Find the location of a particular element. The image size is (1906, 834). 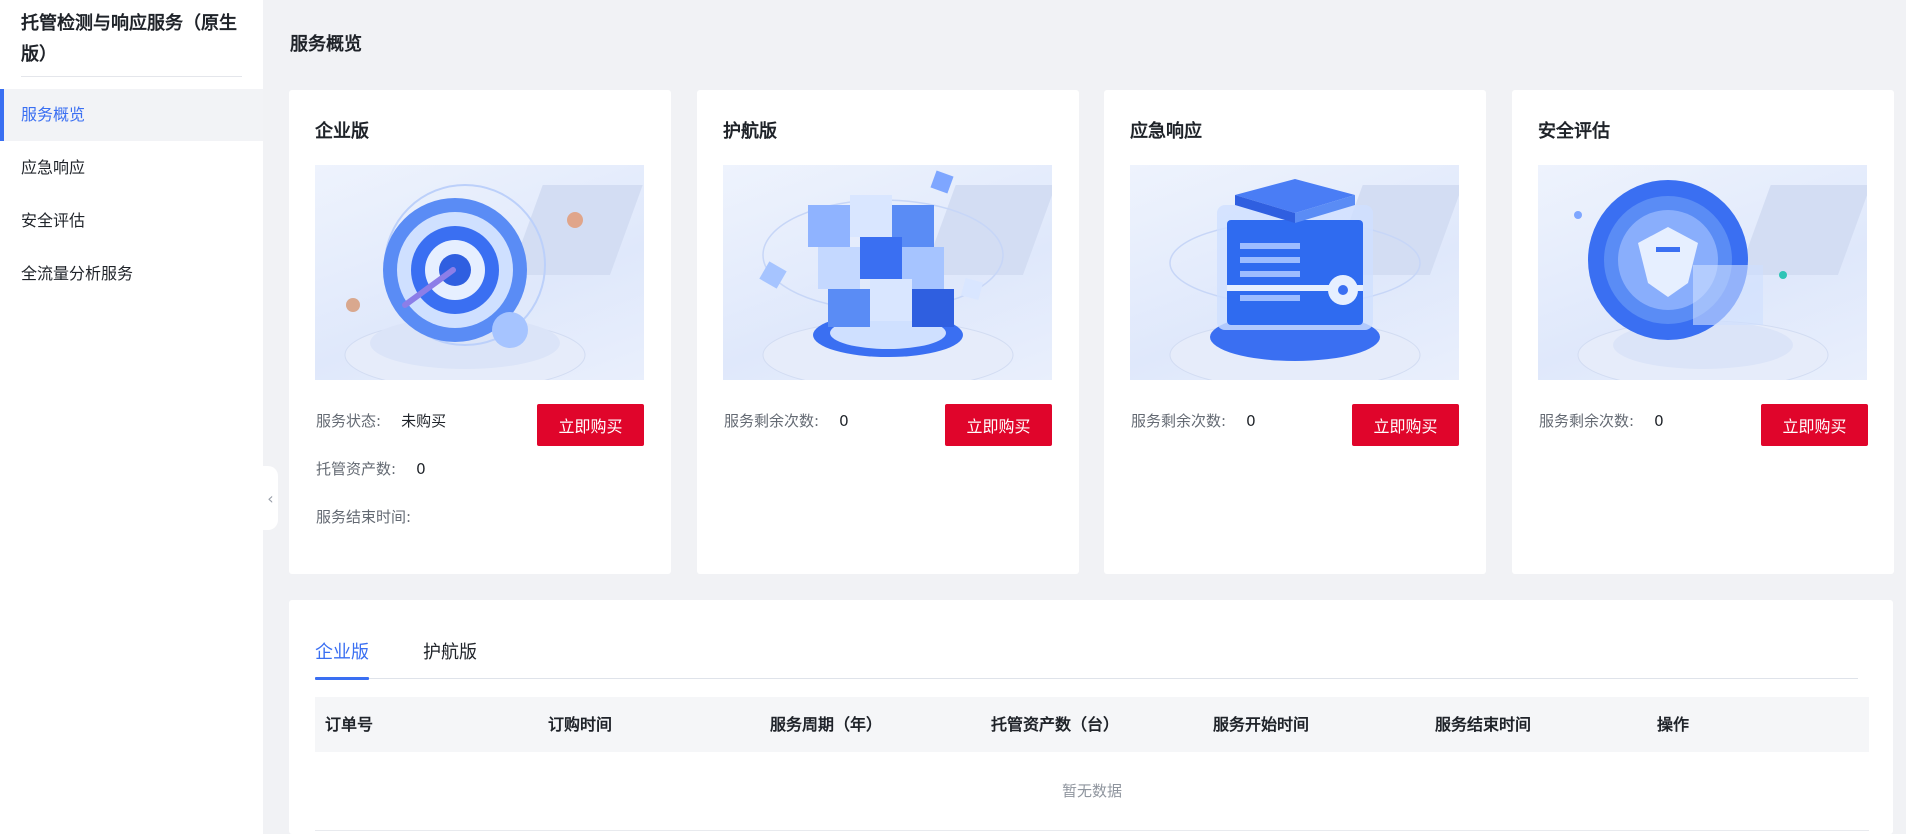

card-enterprise: 企业版 服务状态: 未购买 托管资产数: 0 服务结束时间: 立即购买 is located at coordinates (480, 332).